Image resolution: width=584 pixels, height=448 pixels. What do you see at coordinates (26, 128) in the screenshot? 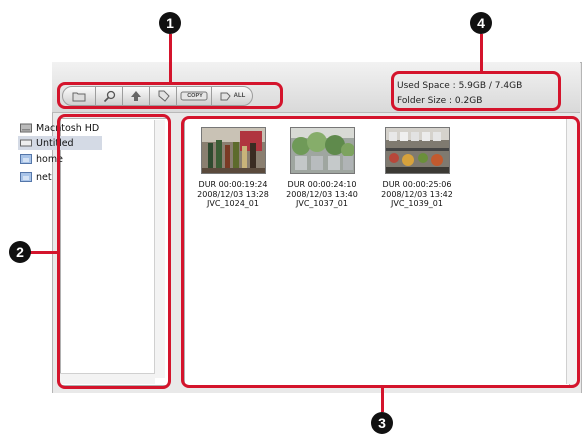
I see `hard-drive-icon` at bounding box center [26, 128].